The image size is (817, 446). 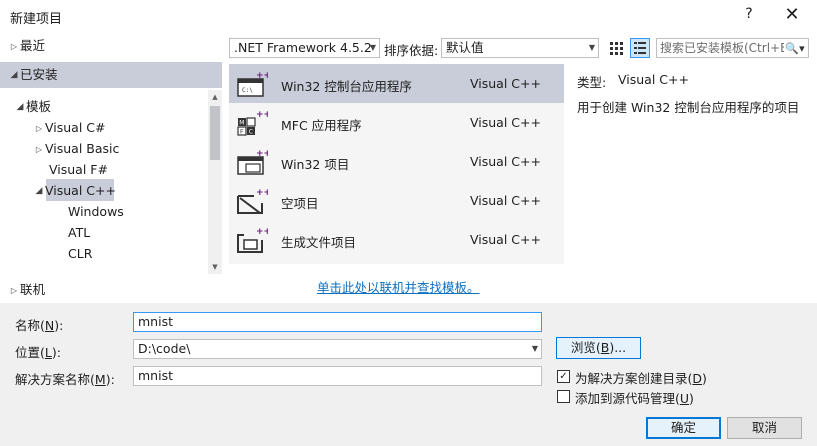 What do you see at coordinates (65, 379) in the screenshot?
I see `solution-name-label: 解决方案名称(M):` at bounding box center [65, 379].